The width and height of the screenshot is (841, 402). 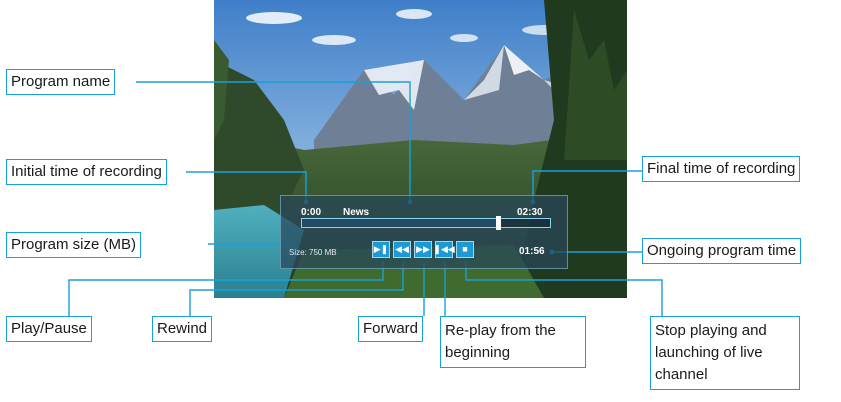 I want to click on replay-button: ❚◀◀, so click(x=444, y=249).